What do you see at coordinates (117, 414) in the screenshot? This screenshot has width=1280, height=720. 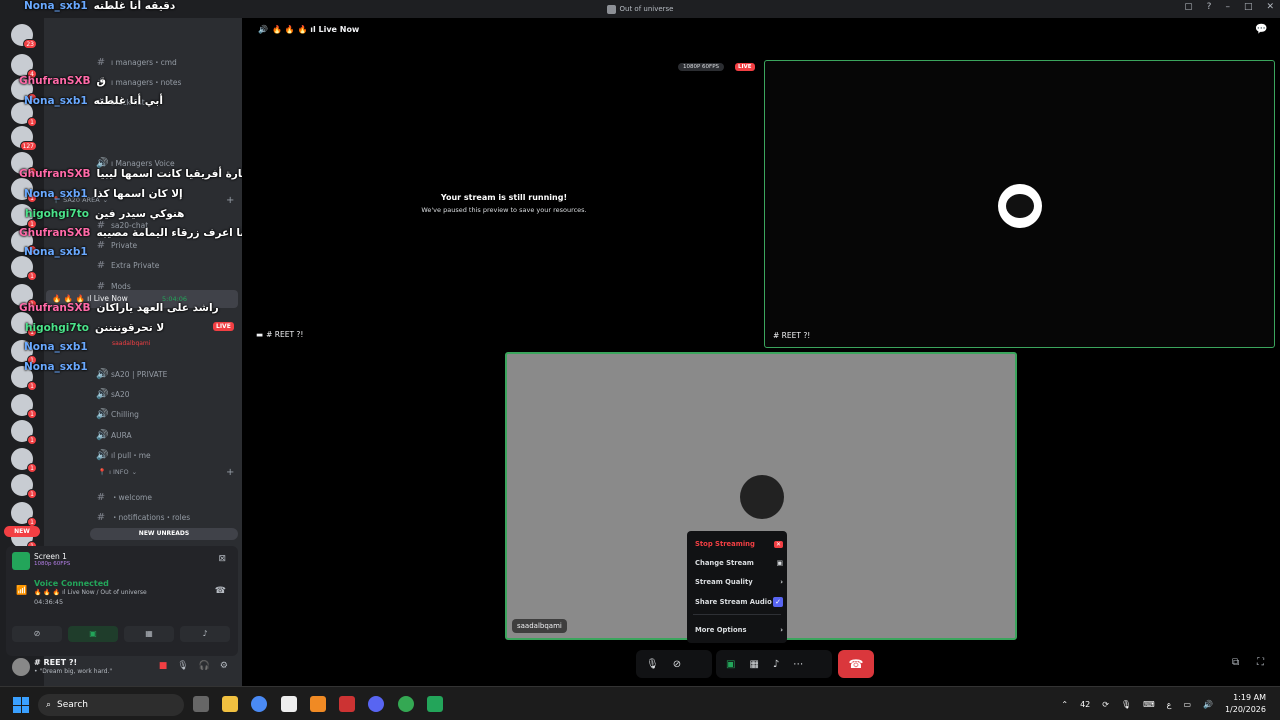 I see `channel-item: 🔊 Chilling` at bounding box center [117, 414].